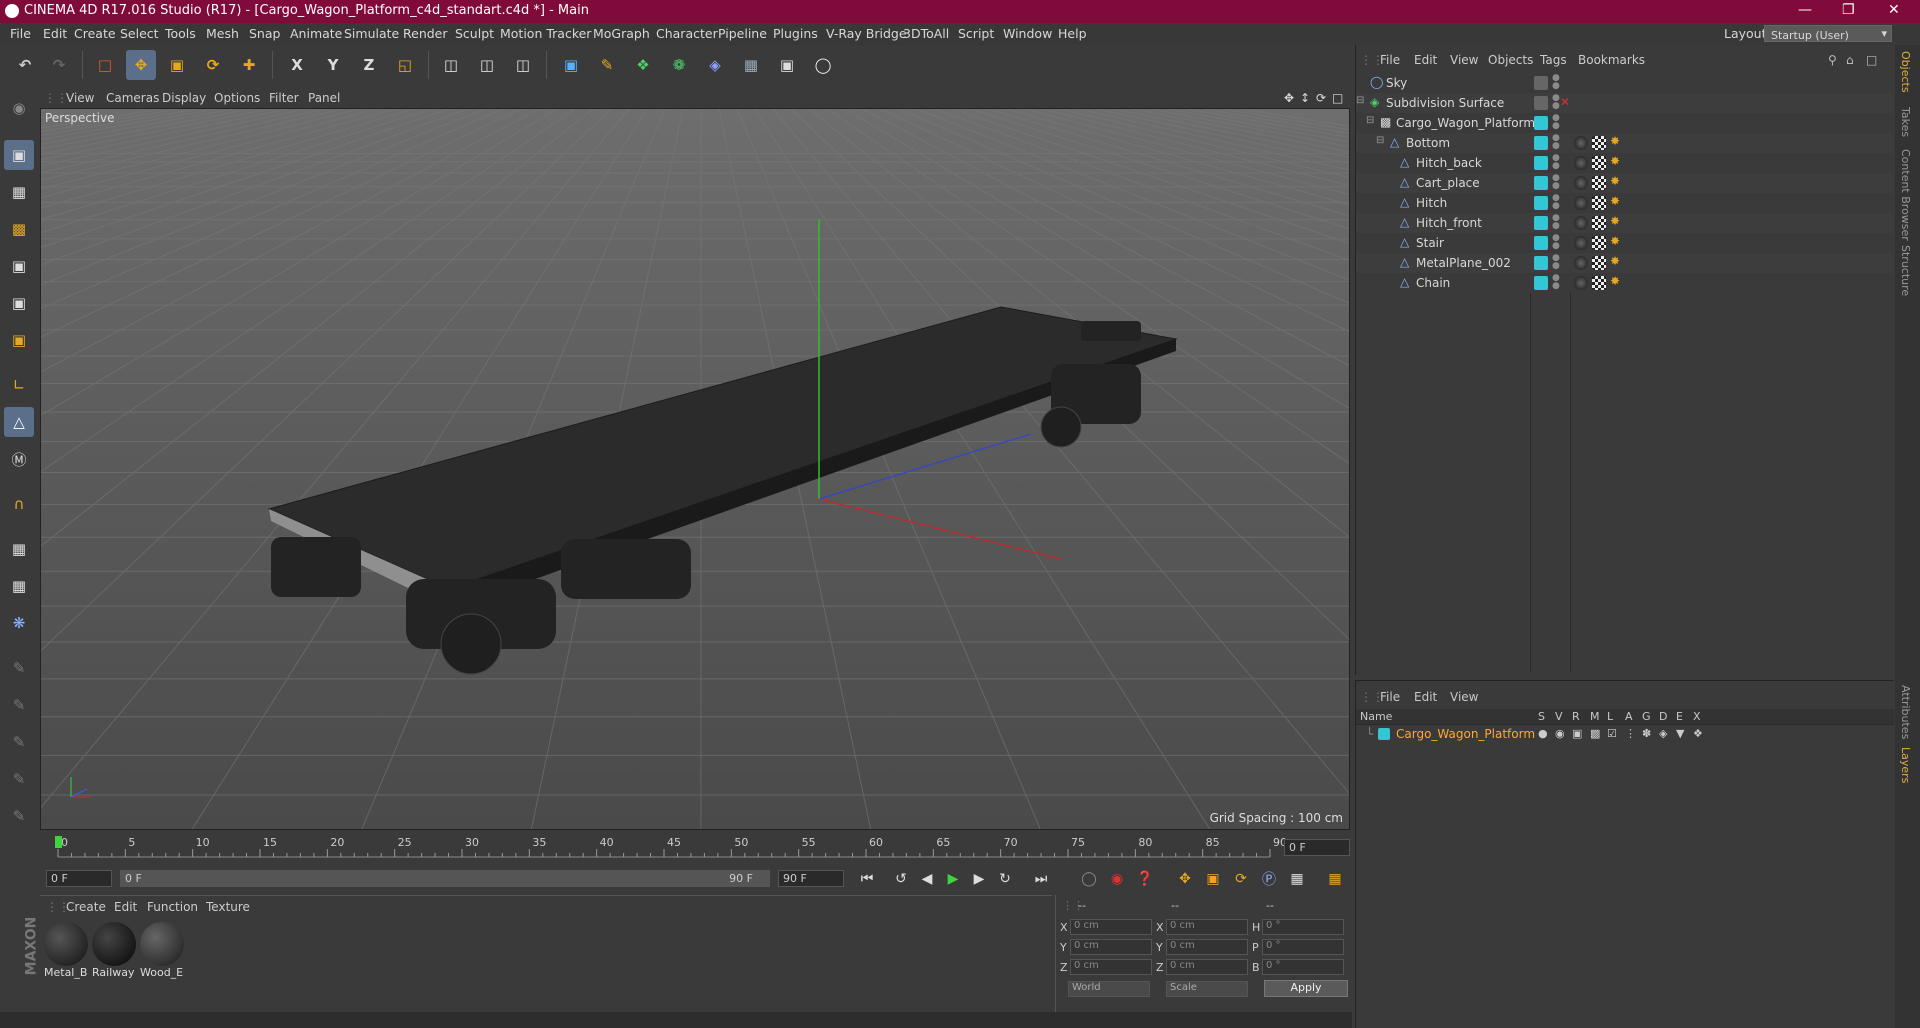 The width and height of the screenshot is (1920, 1028). Describe the element at coordinates (487, 65) in the screenshot. I see `render-picture-viewer-icon: ◫` at that location.